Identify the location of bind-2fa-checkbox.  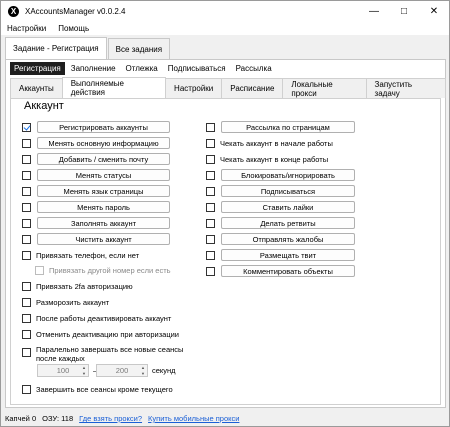
(26, 286).